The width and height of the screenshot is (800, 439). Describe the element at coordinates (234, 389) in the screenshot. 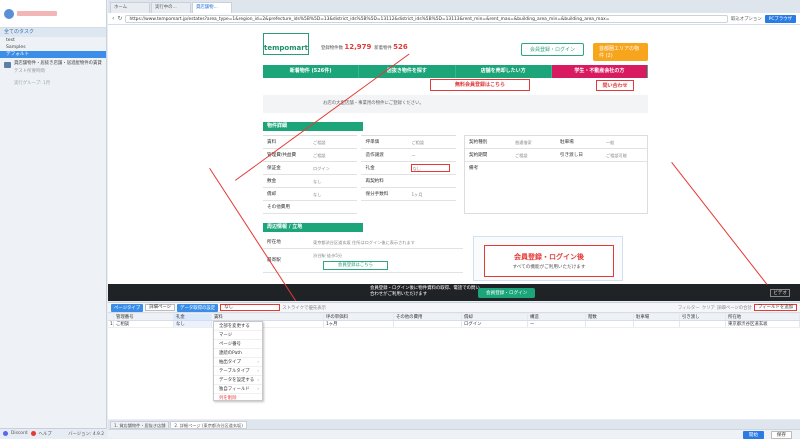

I see `menu-custom-field-label: 独自フィールド` at that location.